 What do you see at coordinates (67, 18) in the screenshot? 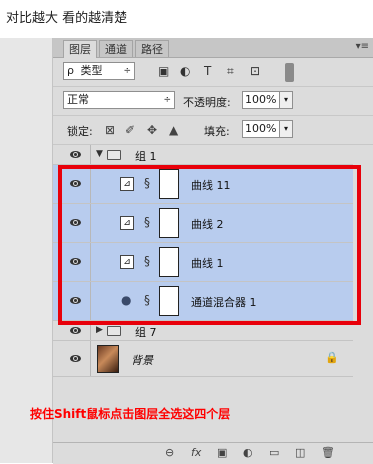
I see `caption-text: 对比越大 看的越清楚` at bounding box center [67, 18].